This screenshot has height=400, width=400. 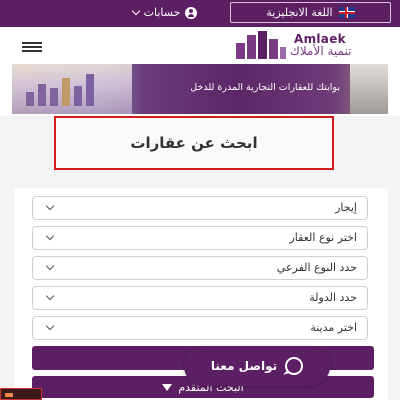 I want to click on logo-mark-icon, so click(x=261, y=45).